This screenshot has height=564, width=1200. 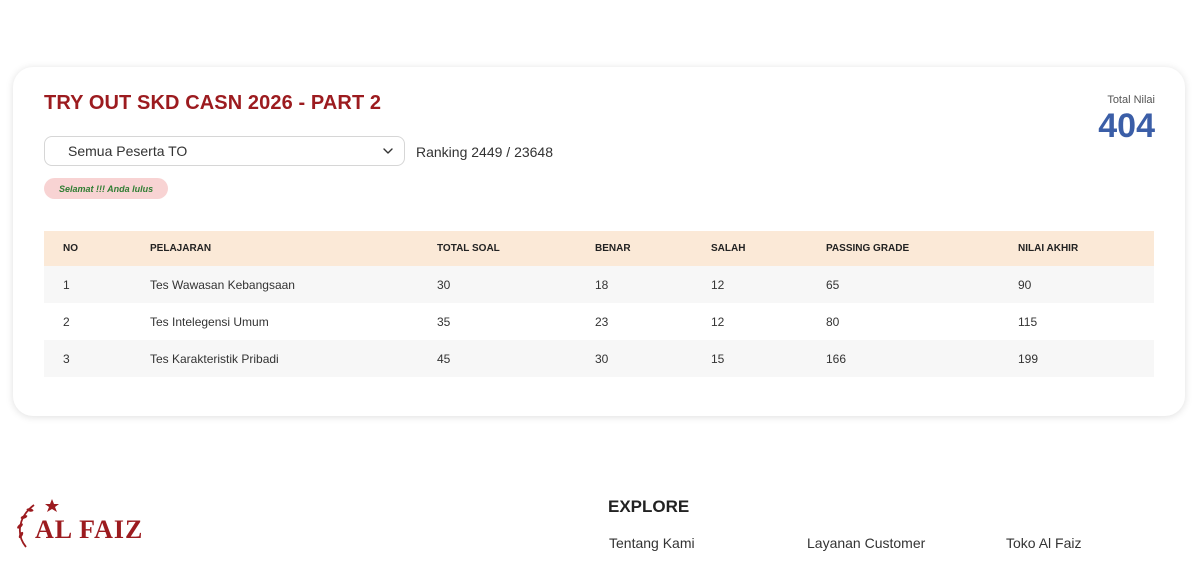 I want to click on logo-text: AL FAIZ, so click(x=89, y=529).